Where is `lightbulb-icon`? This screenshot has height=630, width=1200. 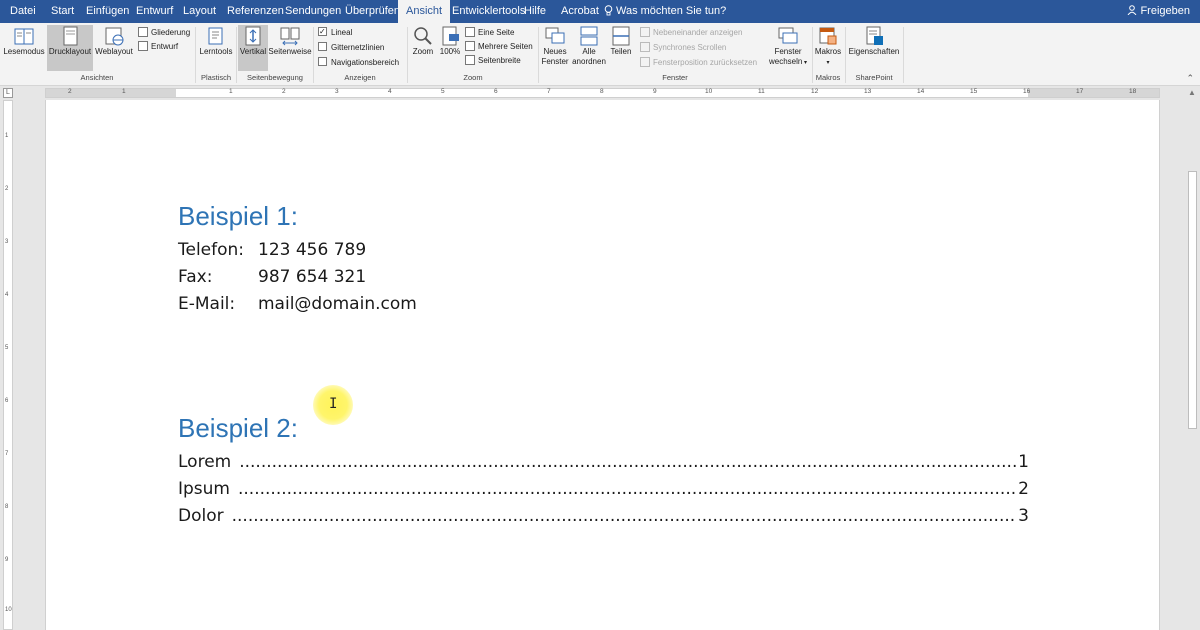 lightbulb-icon is located at coordinates (608, 10).